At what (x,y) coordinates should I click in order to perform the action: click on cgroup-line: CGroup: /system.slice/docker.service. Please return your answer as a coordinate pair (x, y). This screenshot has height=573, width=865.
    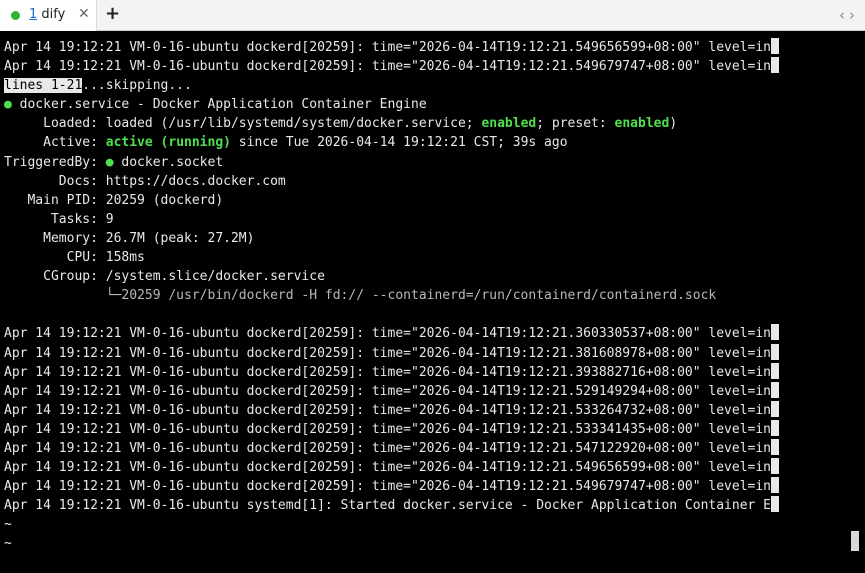
    Looking at the image, I should click on (164, 277).